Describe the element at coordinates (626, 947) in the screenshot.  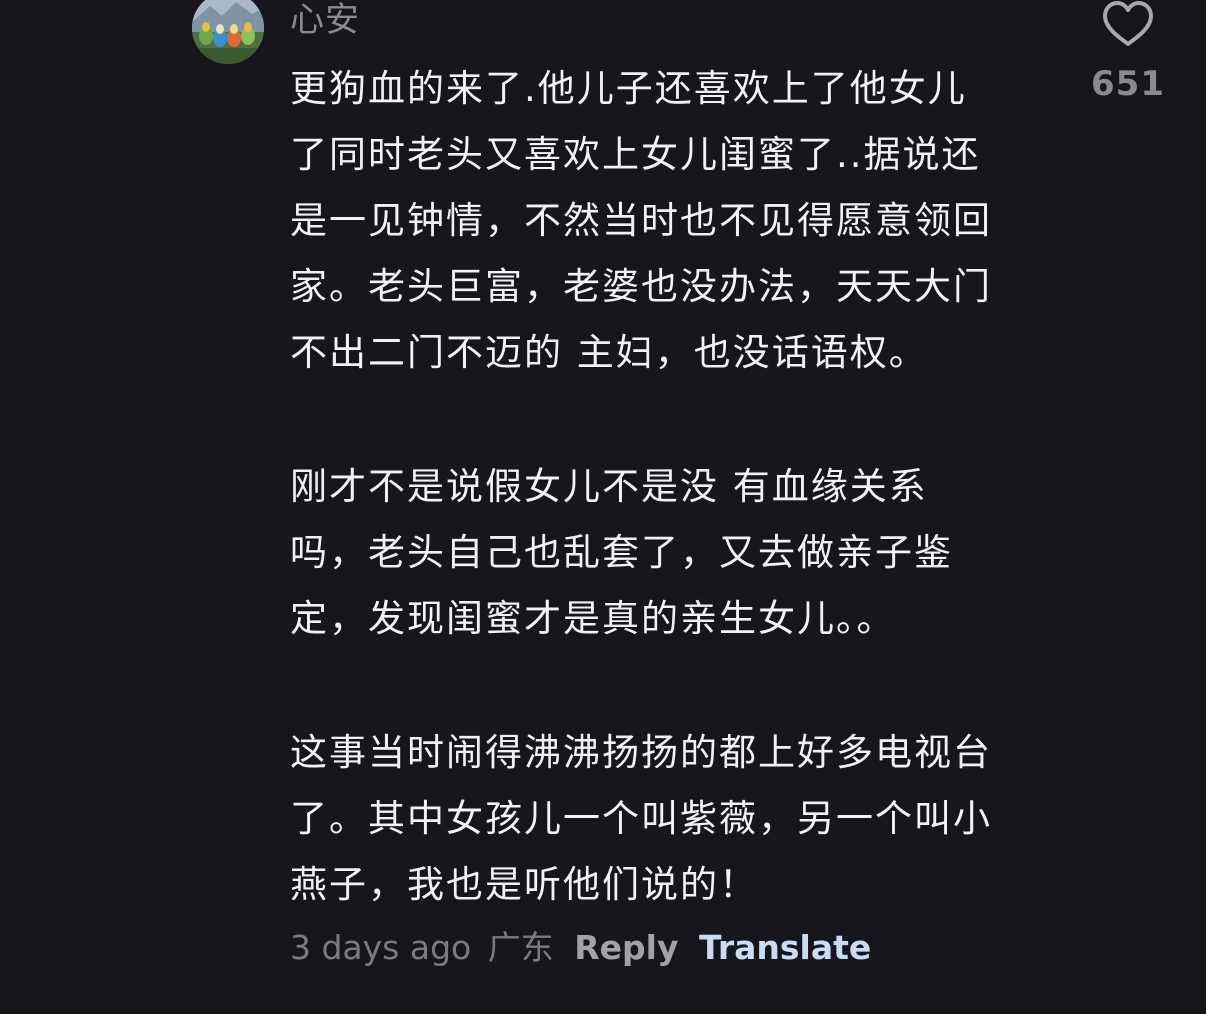
I see `reply-button: Reply` at that location.